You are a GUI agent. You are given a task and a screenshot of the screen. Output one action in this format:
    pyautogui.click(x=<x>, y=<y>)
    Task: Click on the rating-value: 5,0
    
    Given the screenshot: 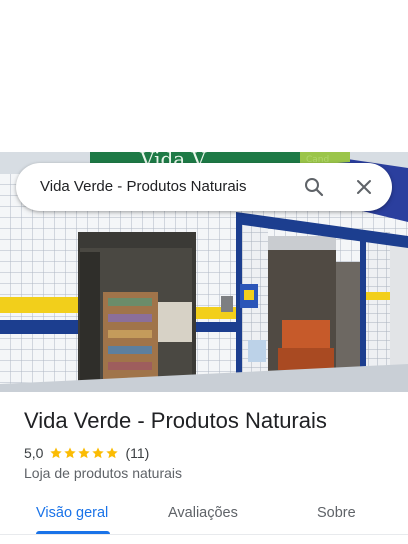 What is the action you would take?
    pyautogui.click(x=34, y=453)
    